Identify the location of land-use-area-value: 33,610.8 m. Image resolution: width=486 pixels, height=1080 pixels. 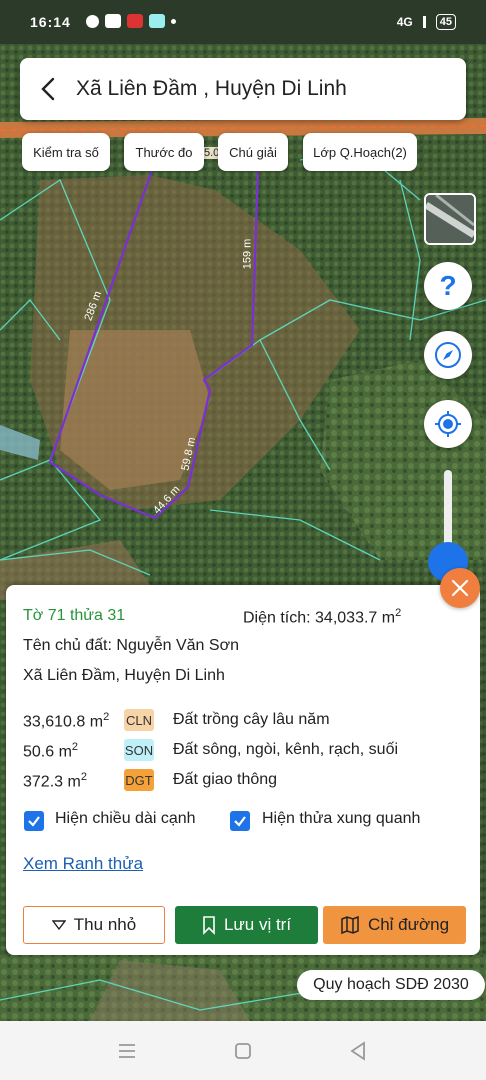
(63, 722).